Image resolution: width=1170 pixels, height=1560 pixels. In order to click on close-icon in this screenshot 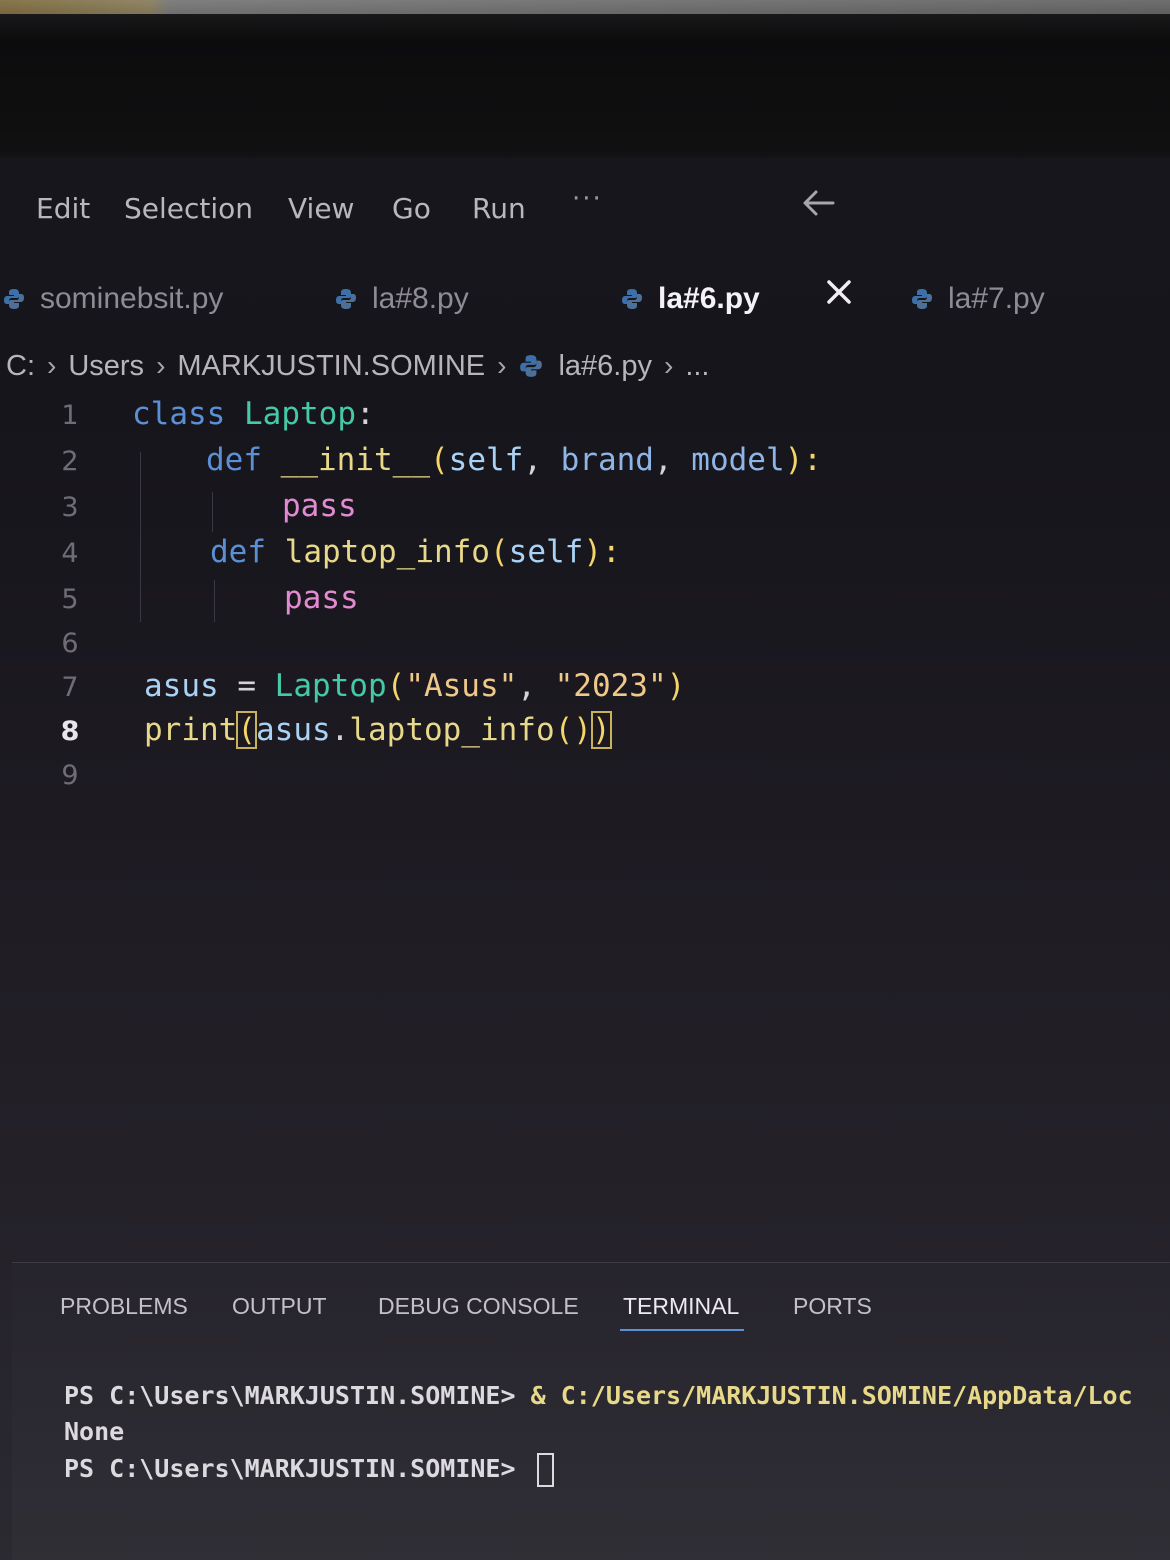, I will do `click(839, 292)`.